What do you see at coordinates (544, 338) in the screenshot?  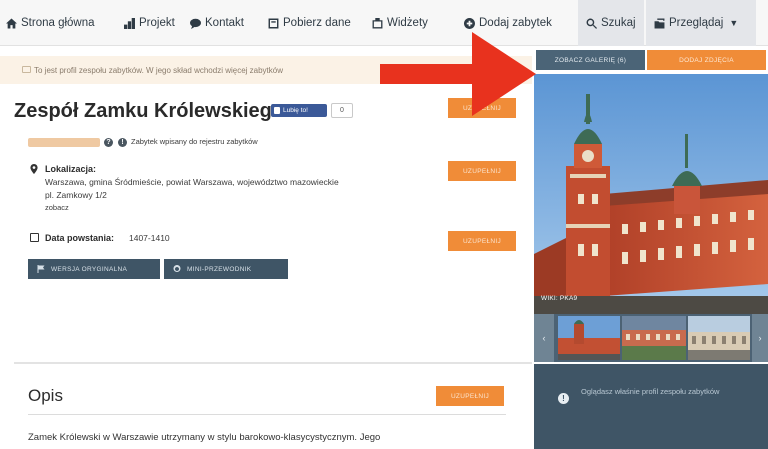 I see `thumbnail-prev-button: ‹` at bounding box center [544, 338].